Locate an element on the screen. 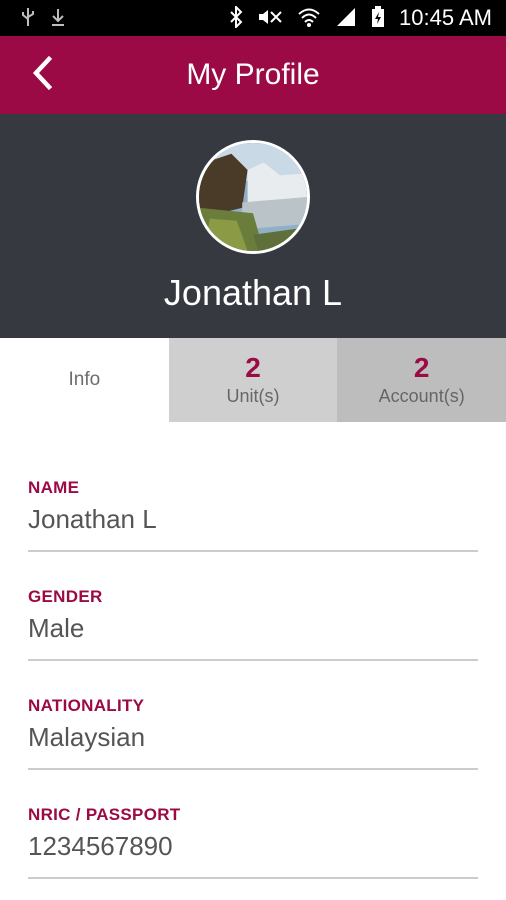 This screenshot has height=900, width=506. status-right: 10:45 AM is located at coordinates (360, 17).